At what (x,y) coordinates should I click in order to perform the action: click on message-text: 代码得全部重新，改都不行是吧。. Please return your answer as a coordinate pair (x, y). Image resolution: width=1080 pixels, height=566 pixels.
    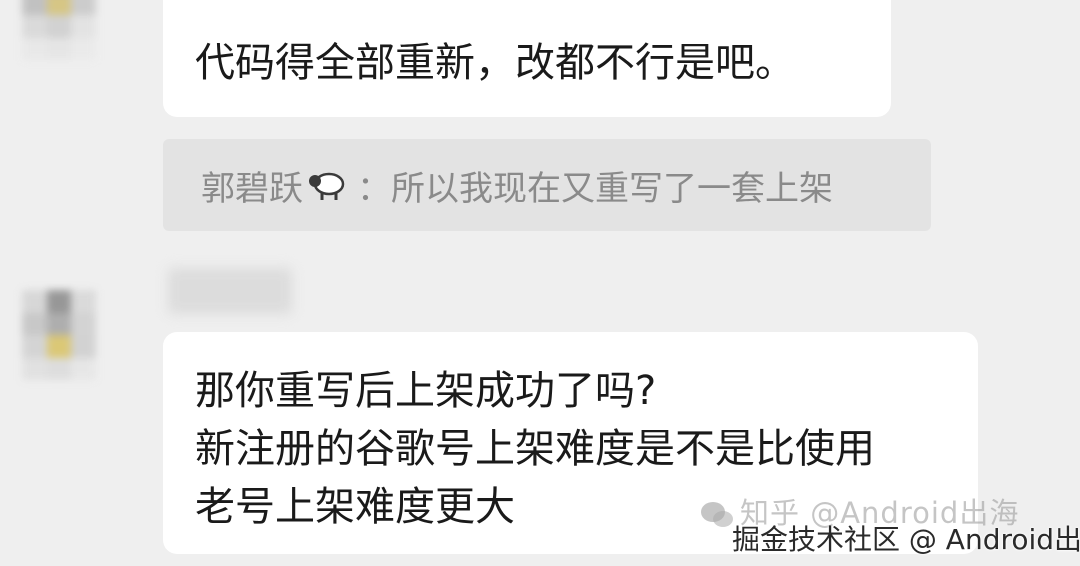
    Looking at the image, I should click on (495, 63).